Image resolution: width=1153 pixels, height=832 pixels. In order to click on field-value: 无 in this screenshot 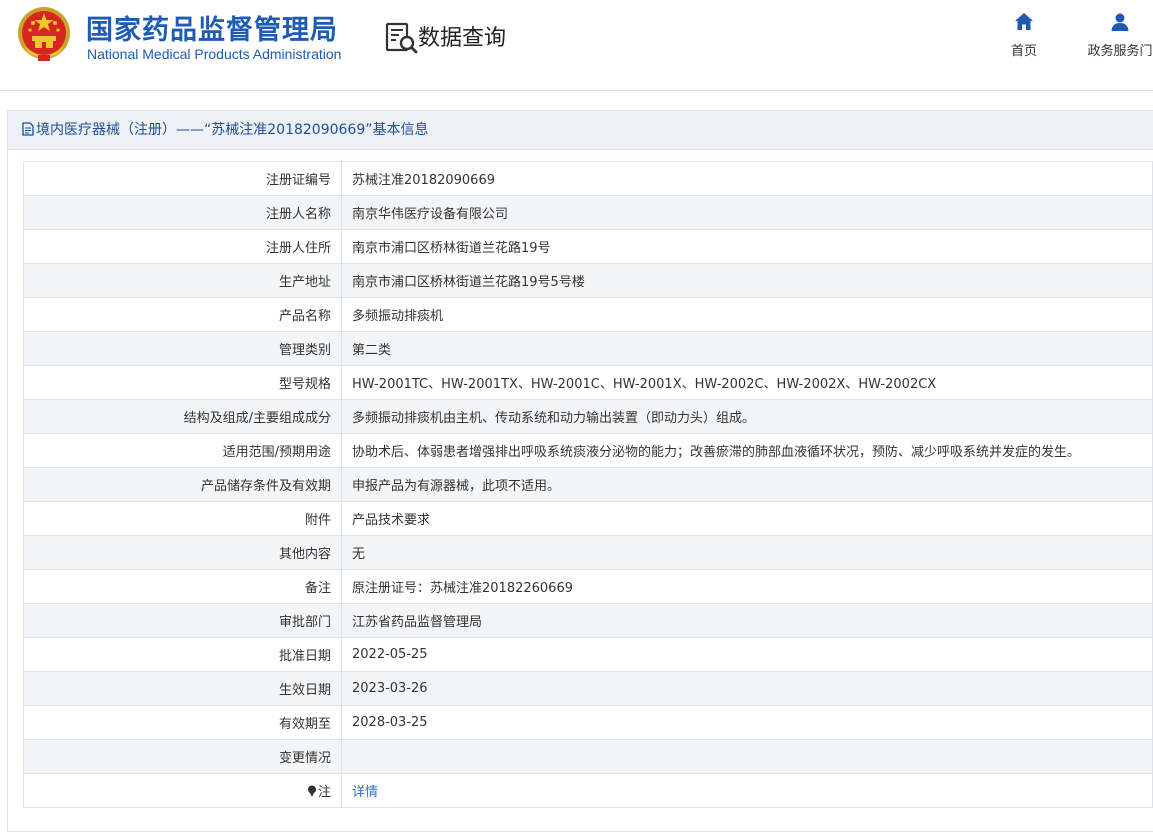, I will do `click(747, 552)`.